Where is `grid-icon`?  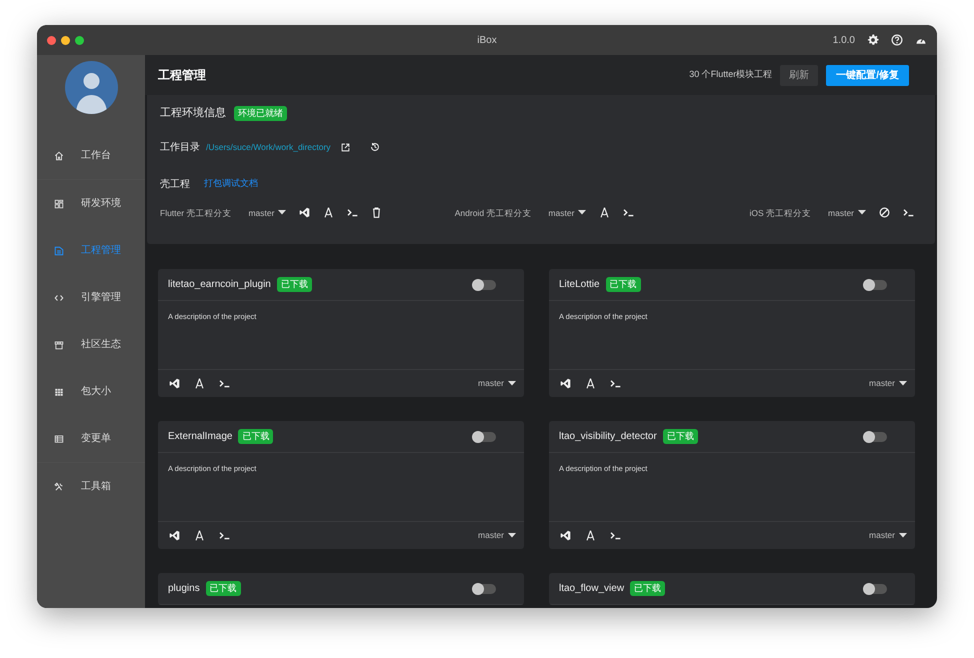 grid-icon is located at coordinates (59, 203).